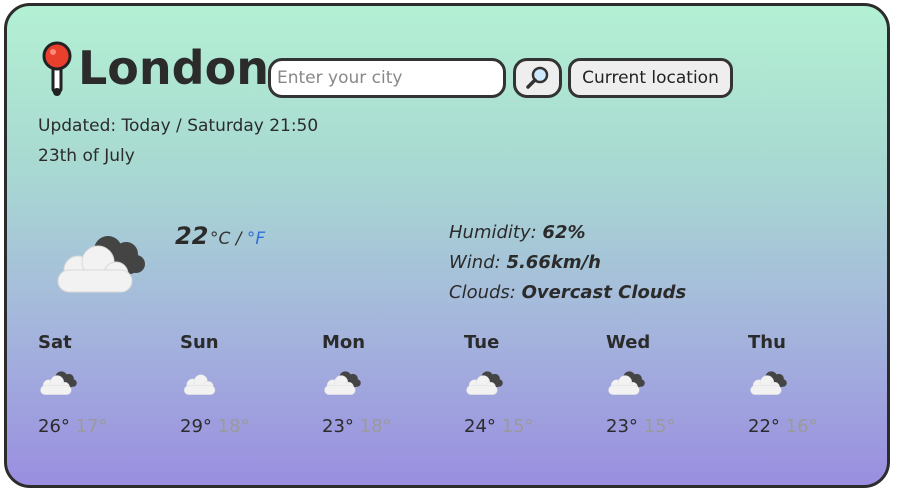 The width and height of the screenshot is (899, 499). Describe the element at coordinates (650, 78) in the screenshot. I see `current-location-button: Current location` at that location.